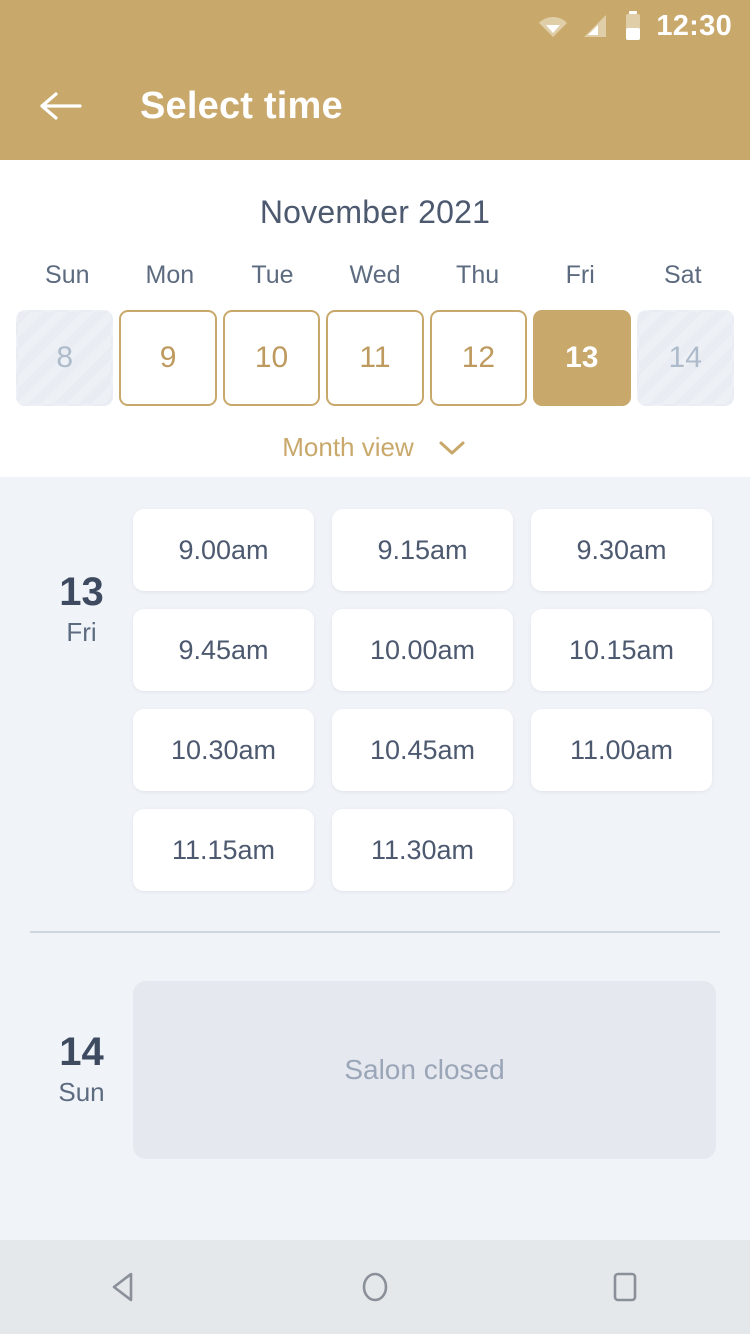 The height and width of the screenshot is (1334, 750). Describe the element at coordinates (582, 358) in the screenshot. I see `day-cell-13: 13` at that location.